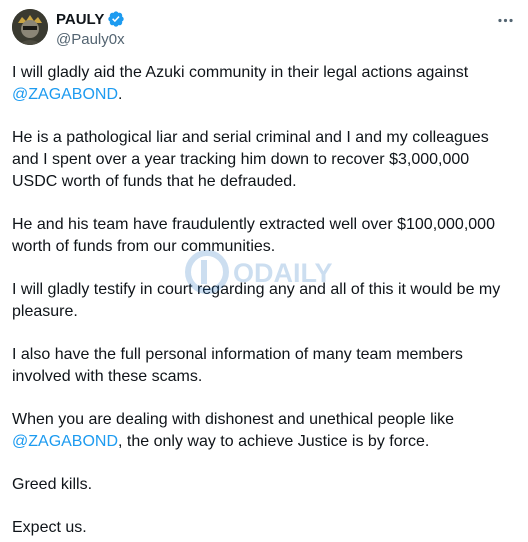 This screenshot has width=528, height=542. Describe the element at coordinates (30, 27) in the screenshot. I see `avatar` at that location.